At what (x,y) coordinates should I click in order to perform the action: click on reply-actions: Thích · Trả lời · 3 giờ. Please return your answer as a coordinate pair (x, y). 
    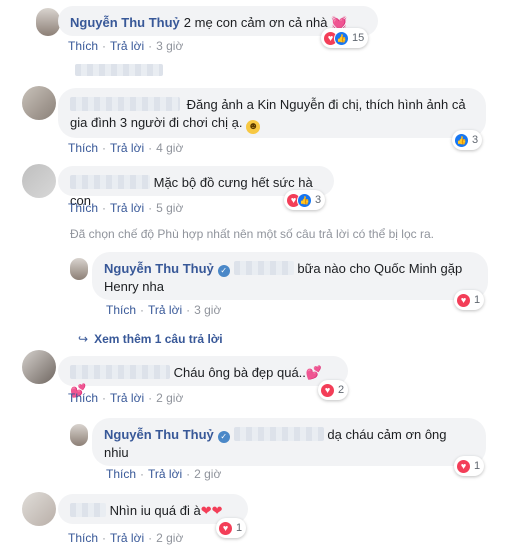
    Looking at the image, I should click on (164, 310).